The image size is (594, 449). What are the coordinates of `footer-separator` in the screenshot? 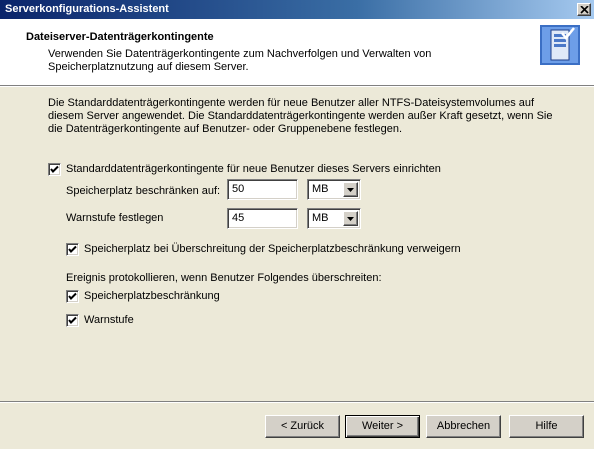 It's located at (297, 402).